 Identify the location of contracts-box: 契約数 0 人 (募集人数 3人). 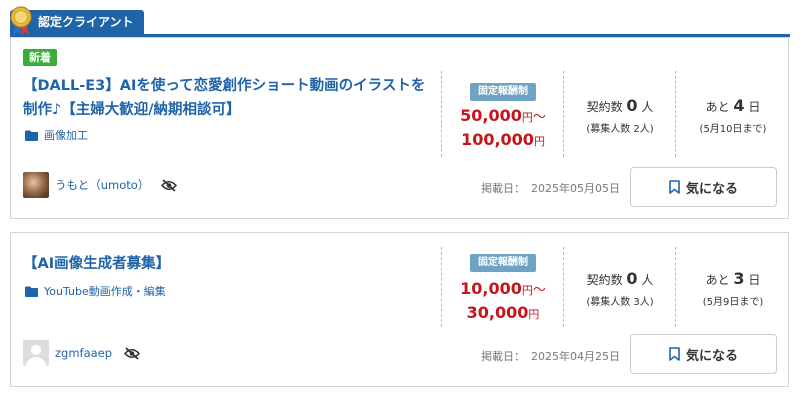
(620, 288).